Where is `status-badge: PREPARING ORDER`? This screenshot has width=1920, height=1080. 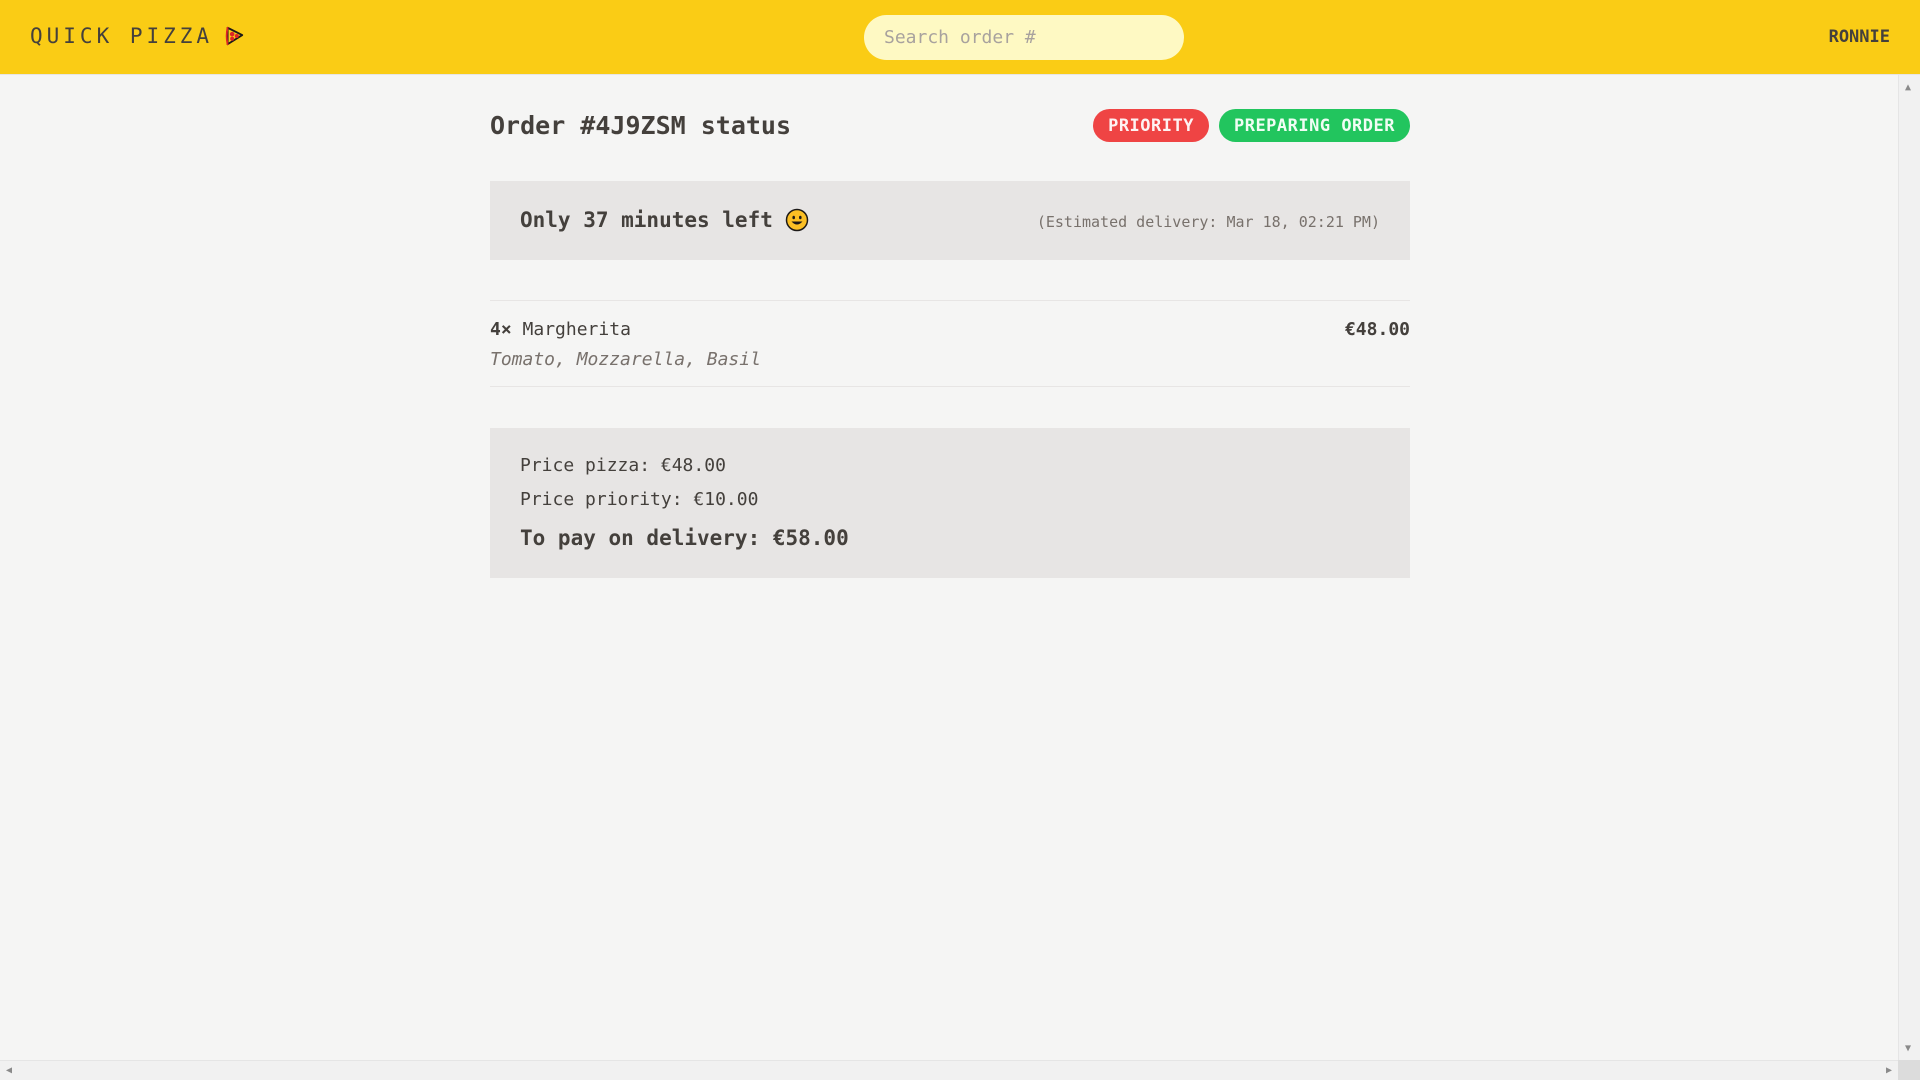 status-badge: PREPARING ORDER is located at coordinates (1314, 125).